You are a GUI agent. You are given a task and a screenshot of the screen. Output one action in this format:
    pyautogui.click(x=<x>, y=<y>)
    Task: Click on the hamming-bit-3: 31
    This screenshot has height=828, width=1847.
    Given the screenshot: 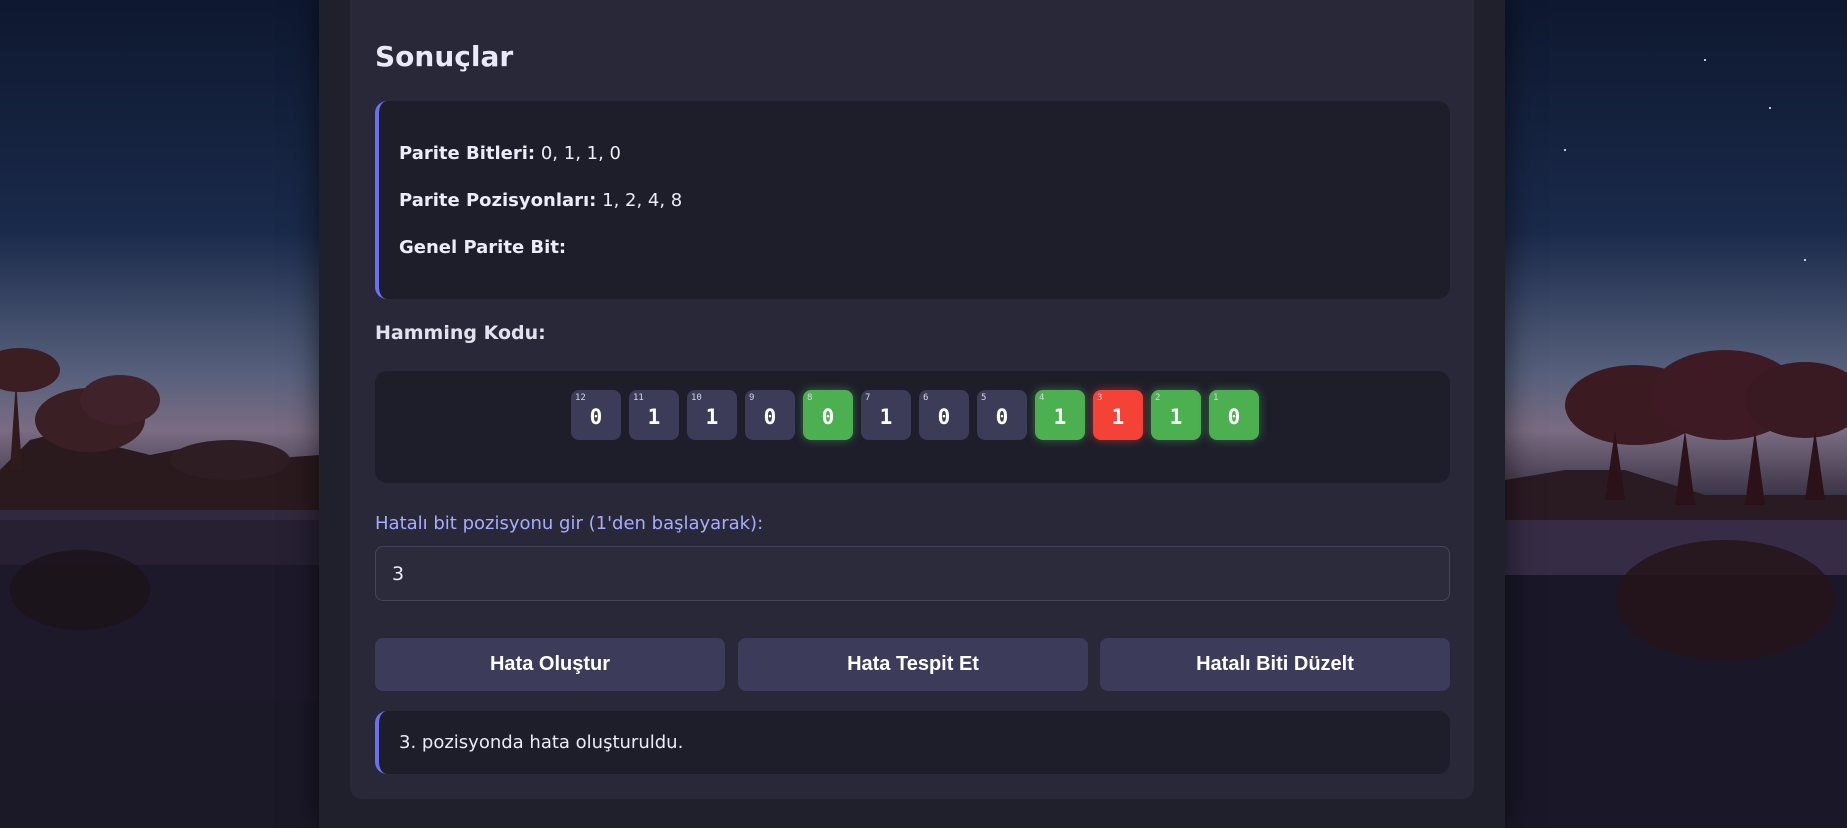 What is the action you would take?
    pyautogui.click(x=1118, y=415)
    